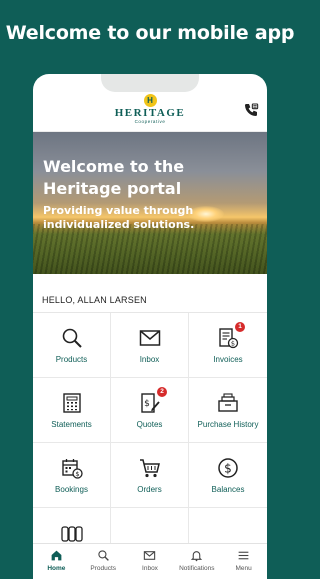  What do you see at coordinates (149, 359) in the screenshot?
I see `tile-label: Inbox` at bounding box center [149, 359].